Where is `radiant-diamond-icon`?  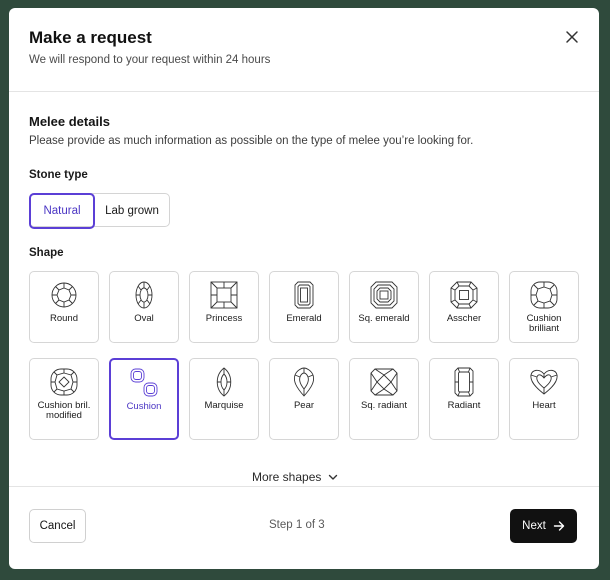
radiant-diamond-icon is located at coordinates (464, 382).